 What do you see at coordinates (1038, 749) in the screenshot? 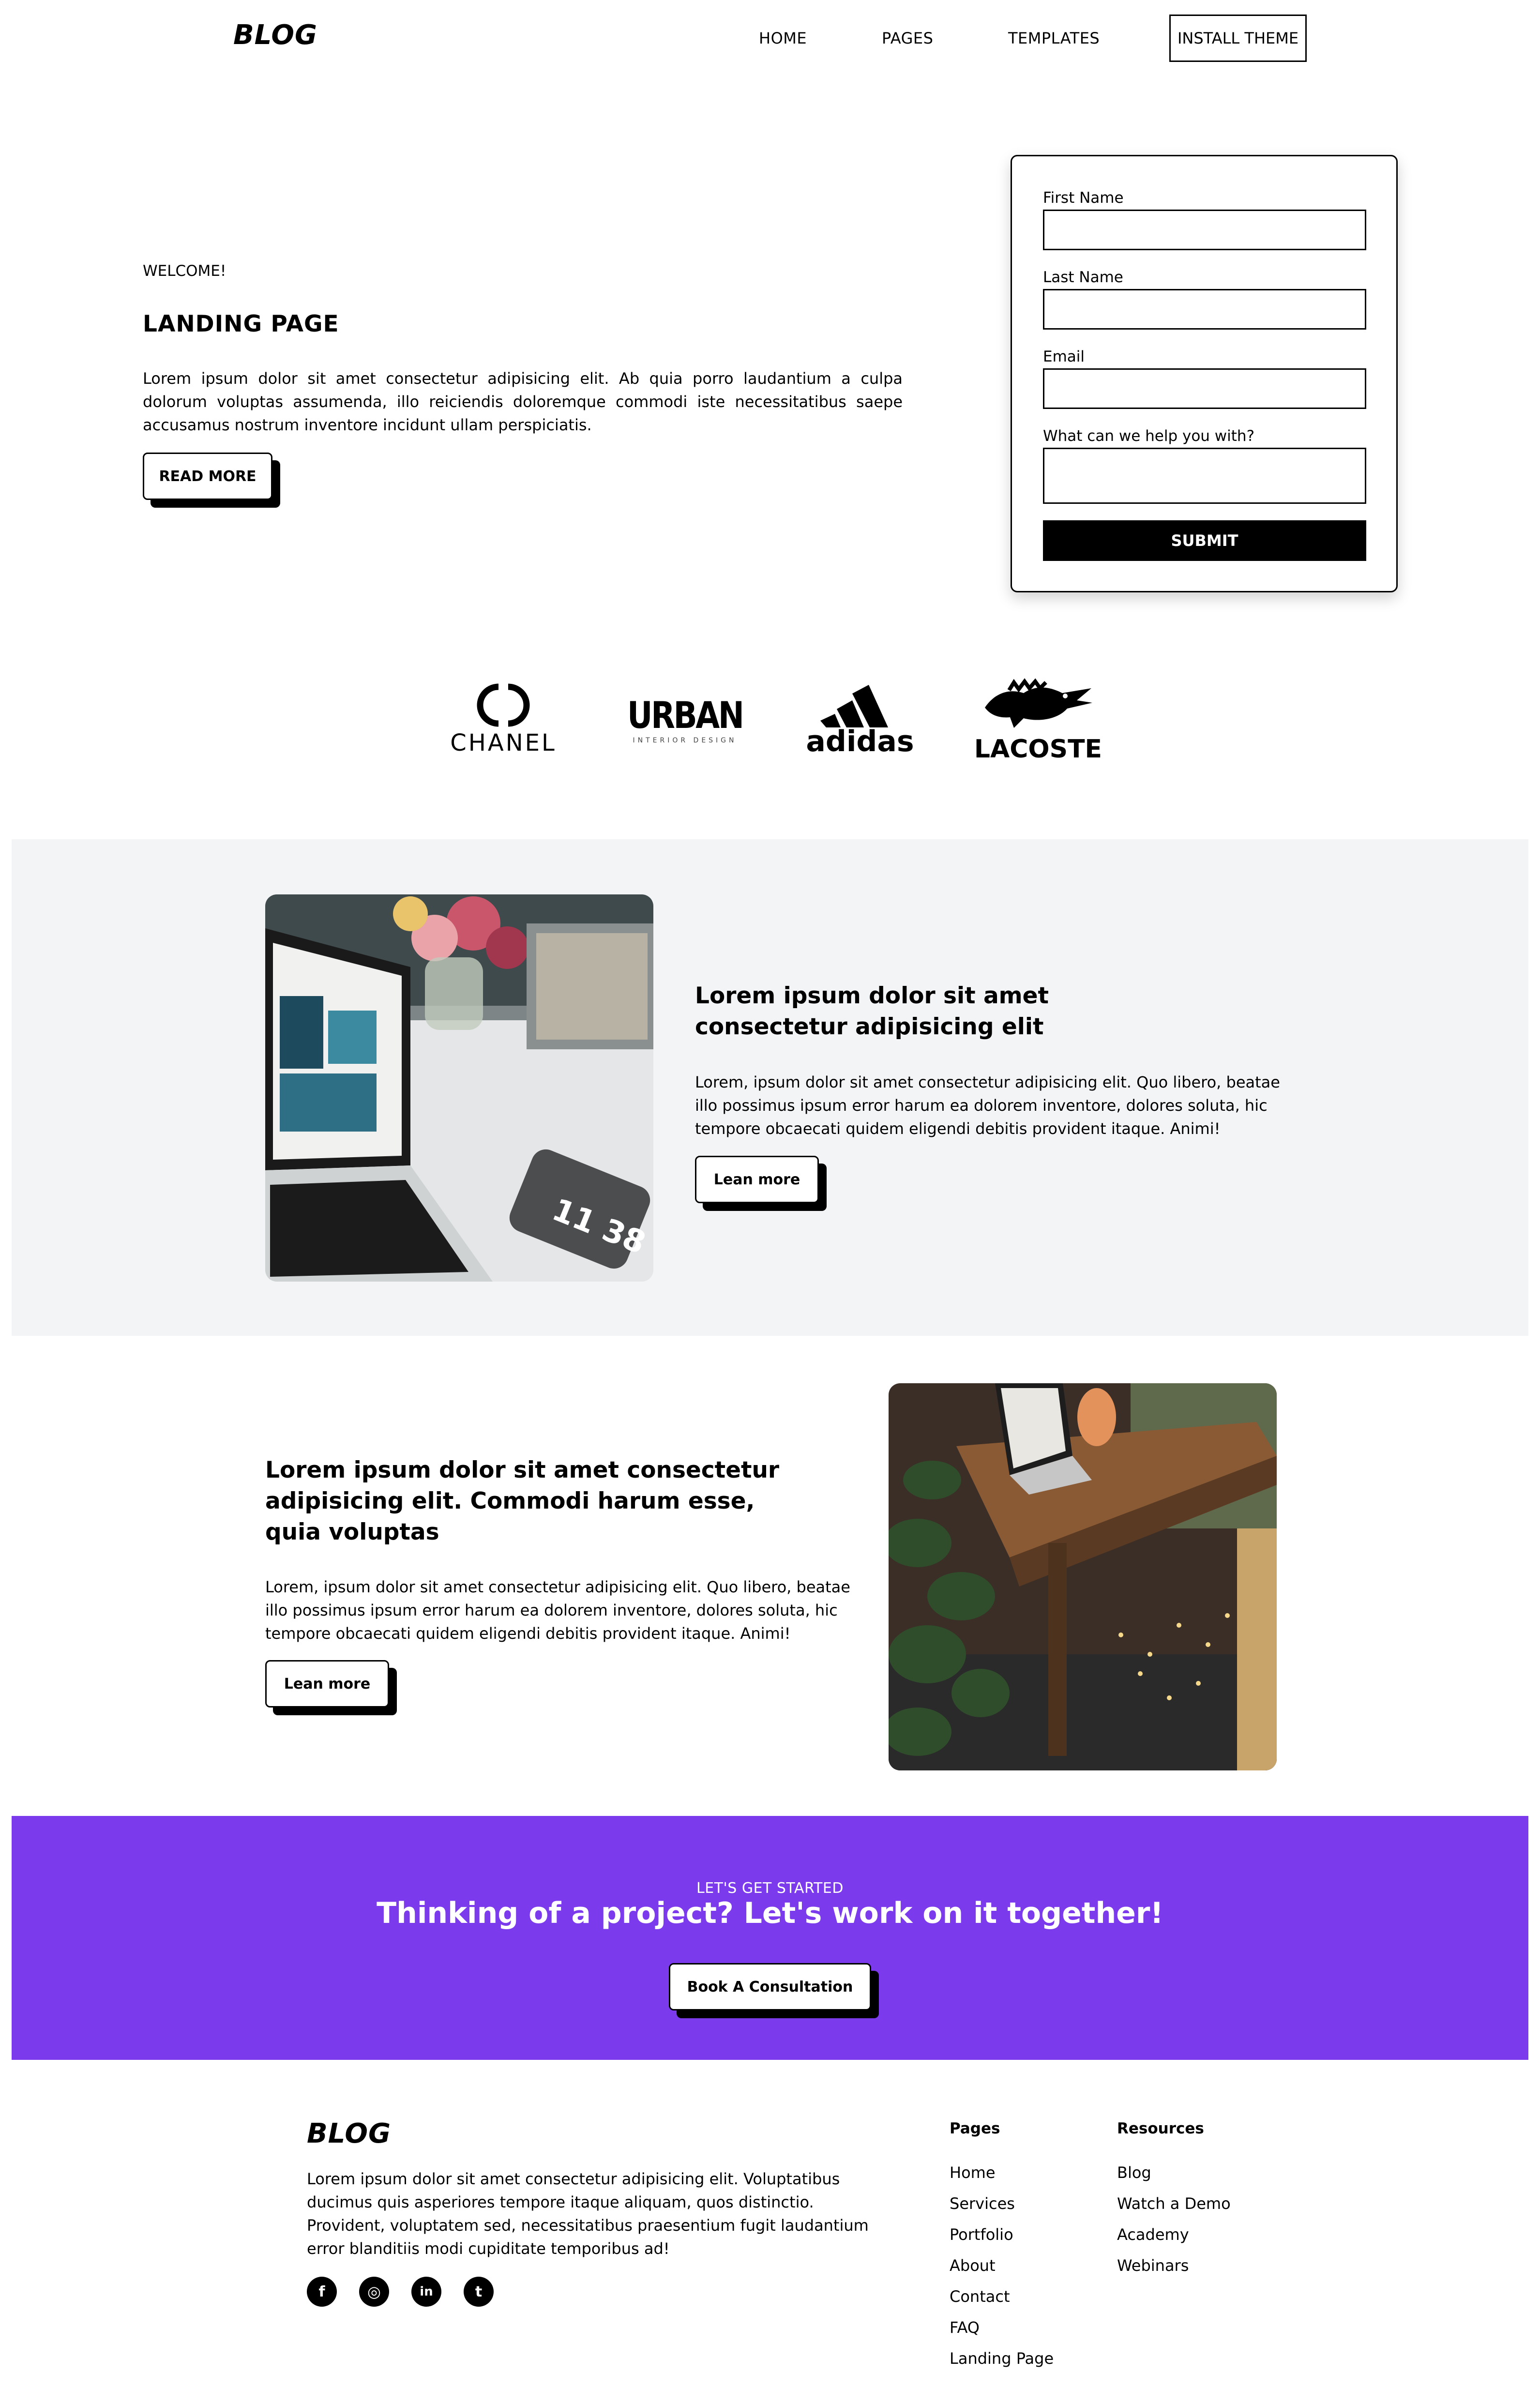
I see `lacoste-wordmark: LACOSTE` at bounding box center [1038, 749].